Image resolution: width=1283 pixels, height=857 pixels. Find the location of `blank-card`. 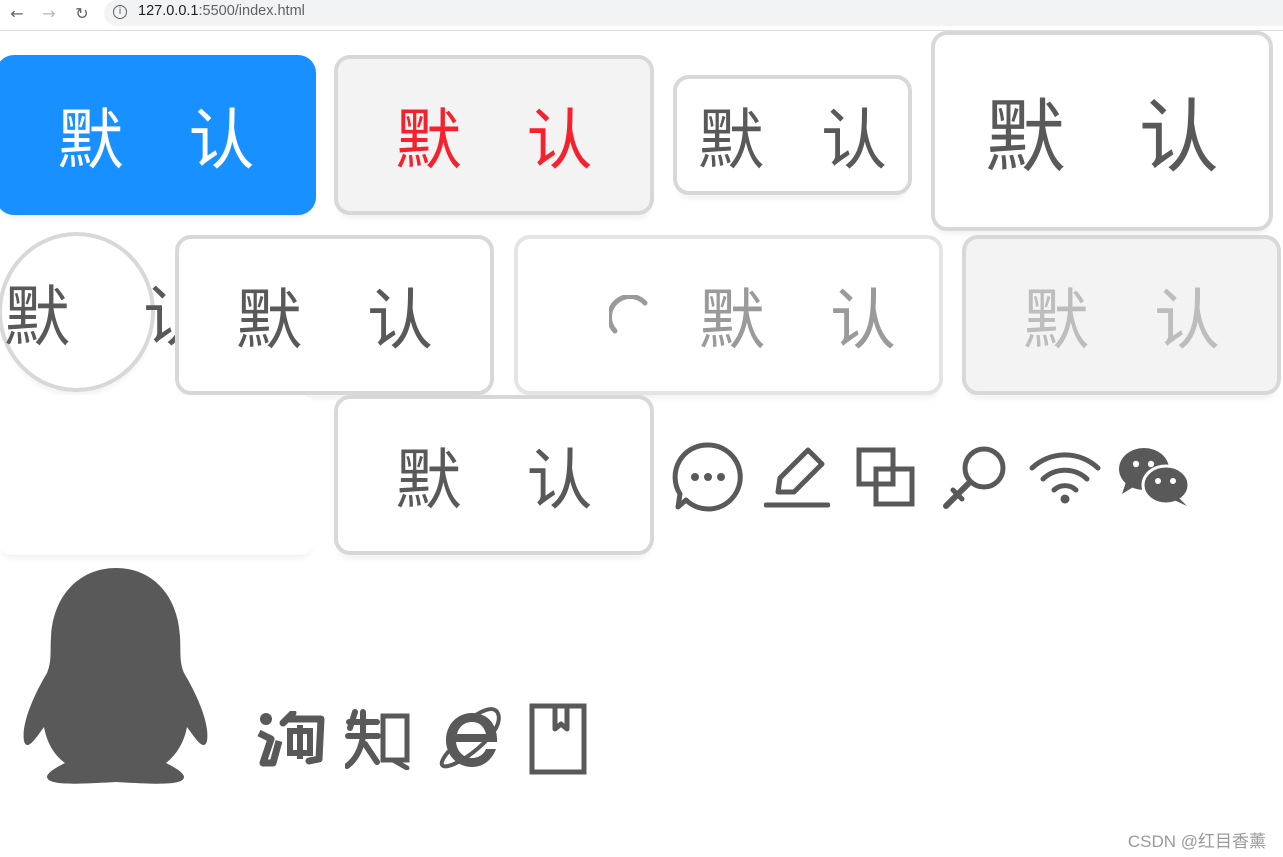

blank-card is located at coordinates (158, 475).